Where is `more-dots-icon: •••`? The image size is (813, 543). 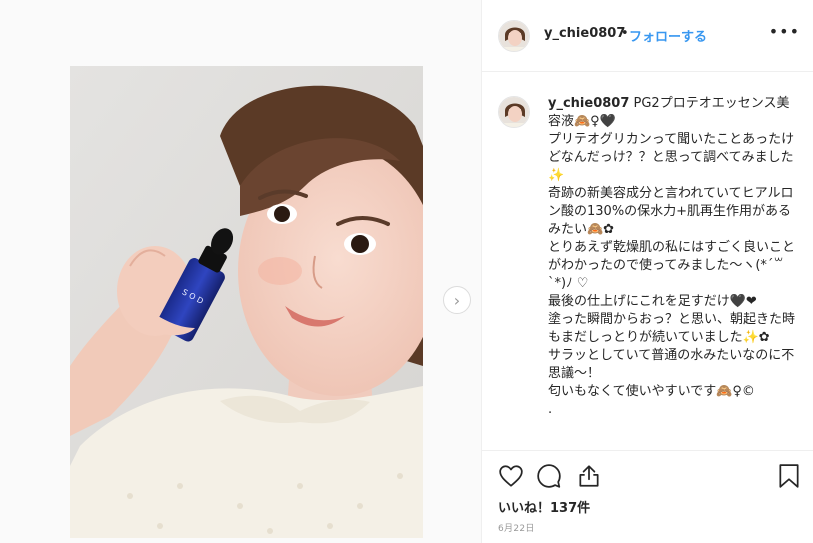
more-dots-icon: ••• is located at coordinates (784, 31).